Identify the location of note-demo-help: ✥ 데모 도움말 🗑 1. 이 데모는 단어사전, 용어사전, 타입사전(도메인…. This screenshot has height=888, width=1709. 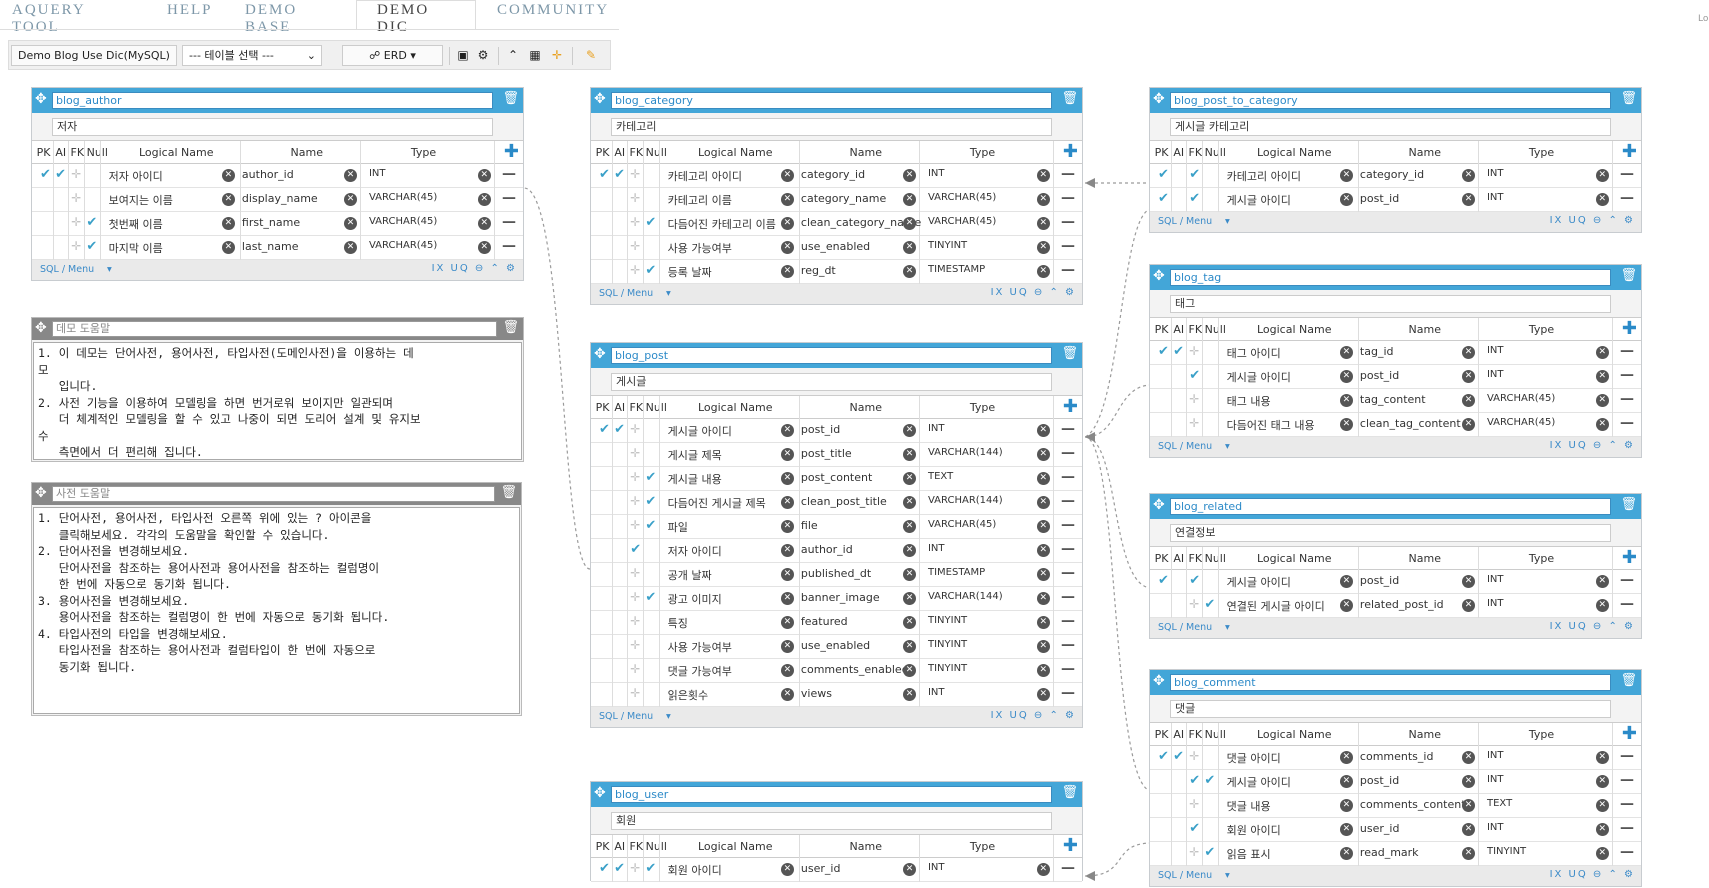
(277, 389).